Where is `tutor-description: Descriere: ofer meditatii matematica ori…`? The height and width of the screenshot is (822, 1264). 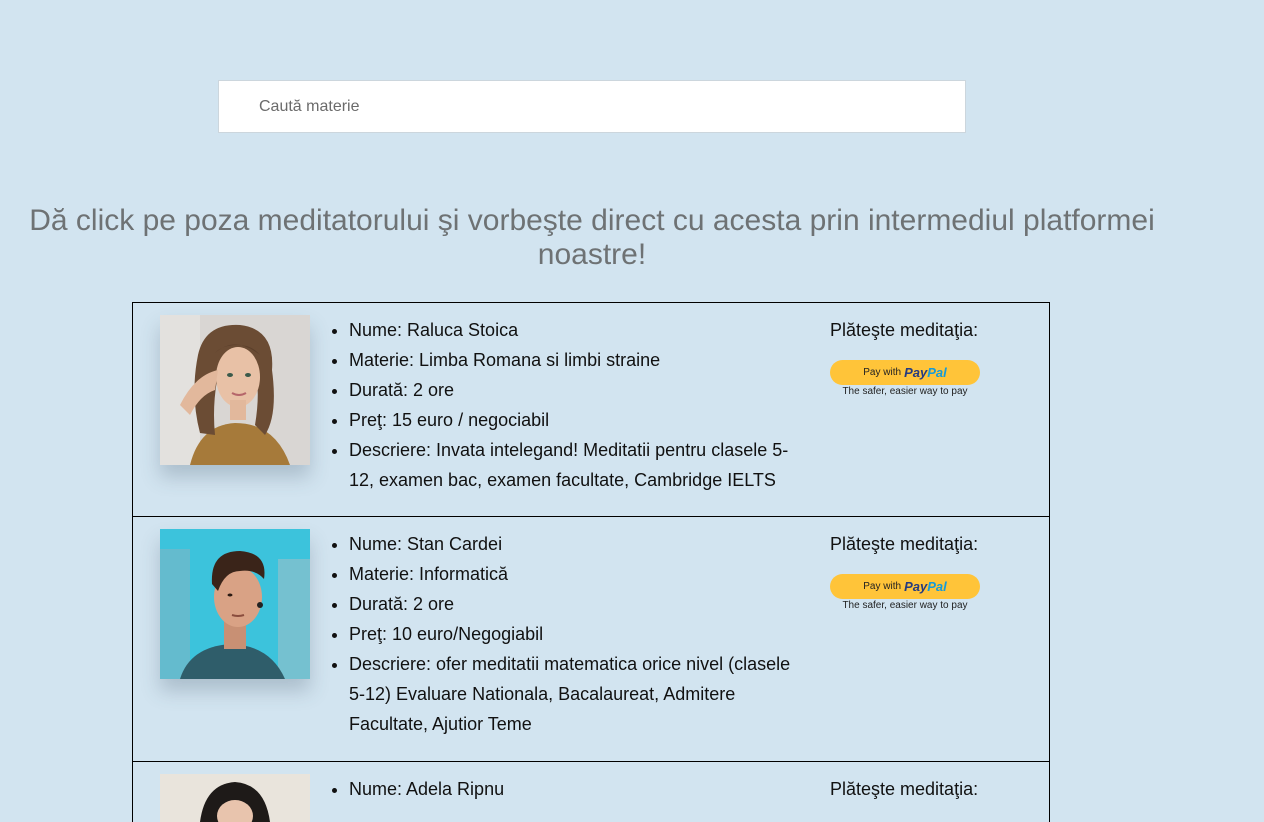
tutor-description: Descriere: ofer meditatii matematica ori… is located at coordinates (574, 694).